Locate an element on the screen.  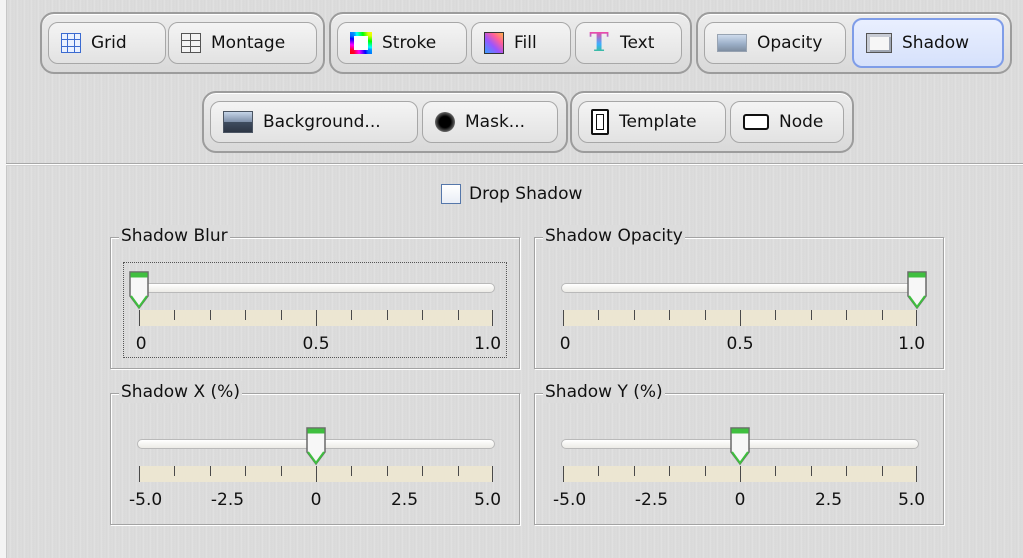
shadow-blur-tick-strip is located at coordinates (316, 318).